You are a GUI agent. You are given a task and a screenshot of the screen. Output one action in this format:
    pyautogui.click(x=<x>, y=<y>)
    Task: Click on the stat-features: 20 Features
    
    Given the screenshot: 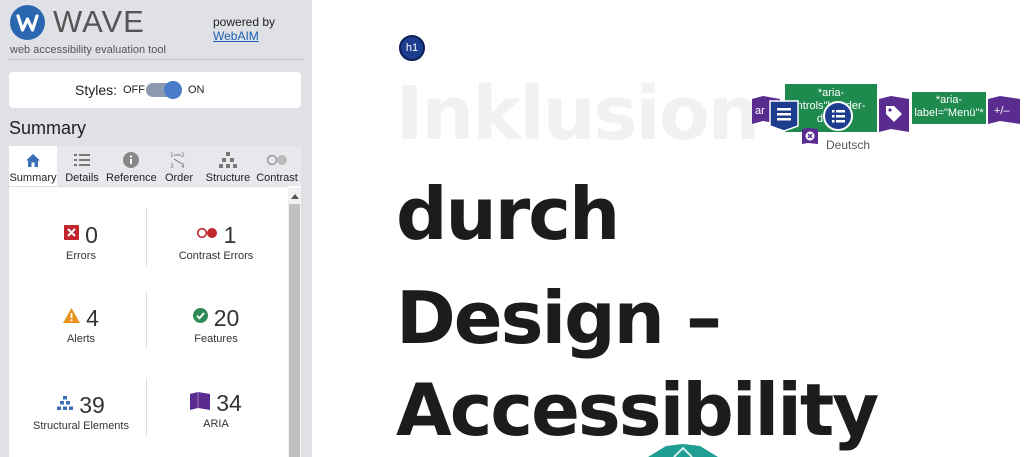 What is the action you would take?
    pyautogui.click(x=216, y=325)
    